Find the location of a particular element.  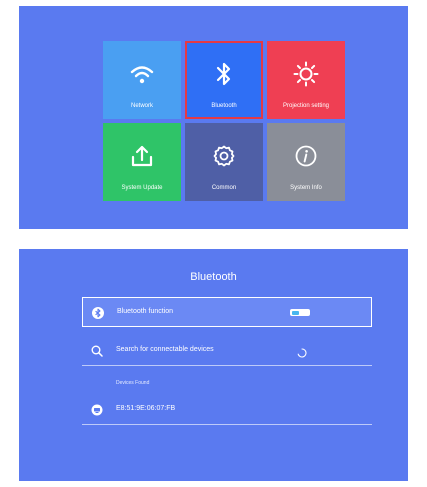

tile-label: Network is located at coordinates (141, 106).